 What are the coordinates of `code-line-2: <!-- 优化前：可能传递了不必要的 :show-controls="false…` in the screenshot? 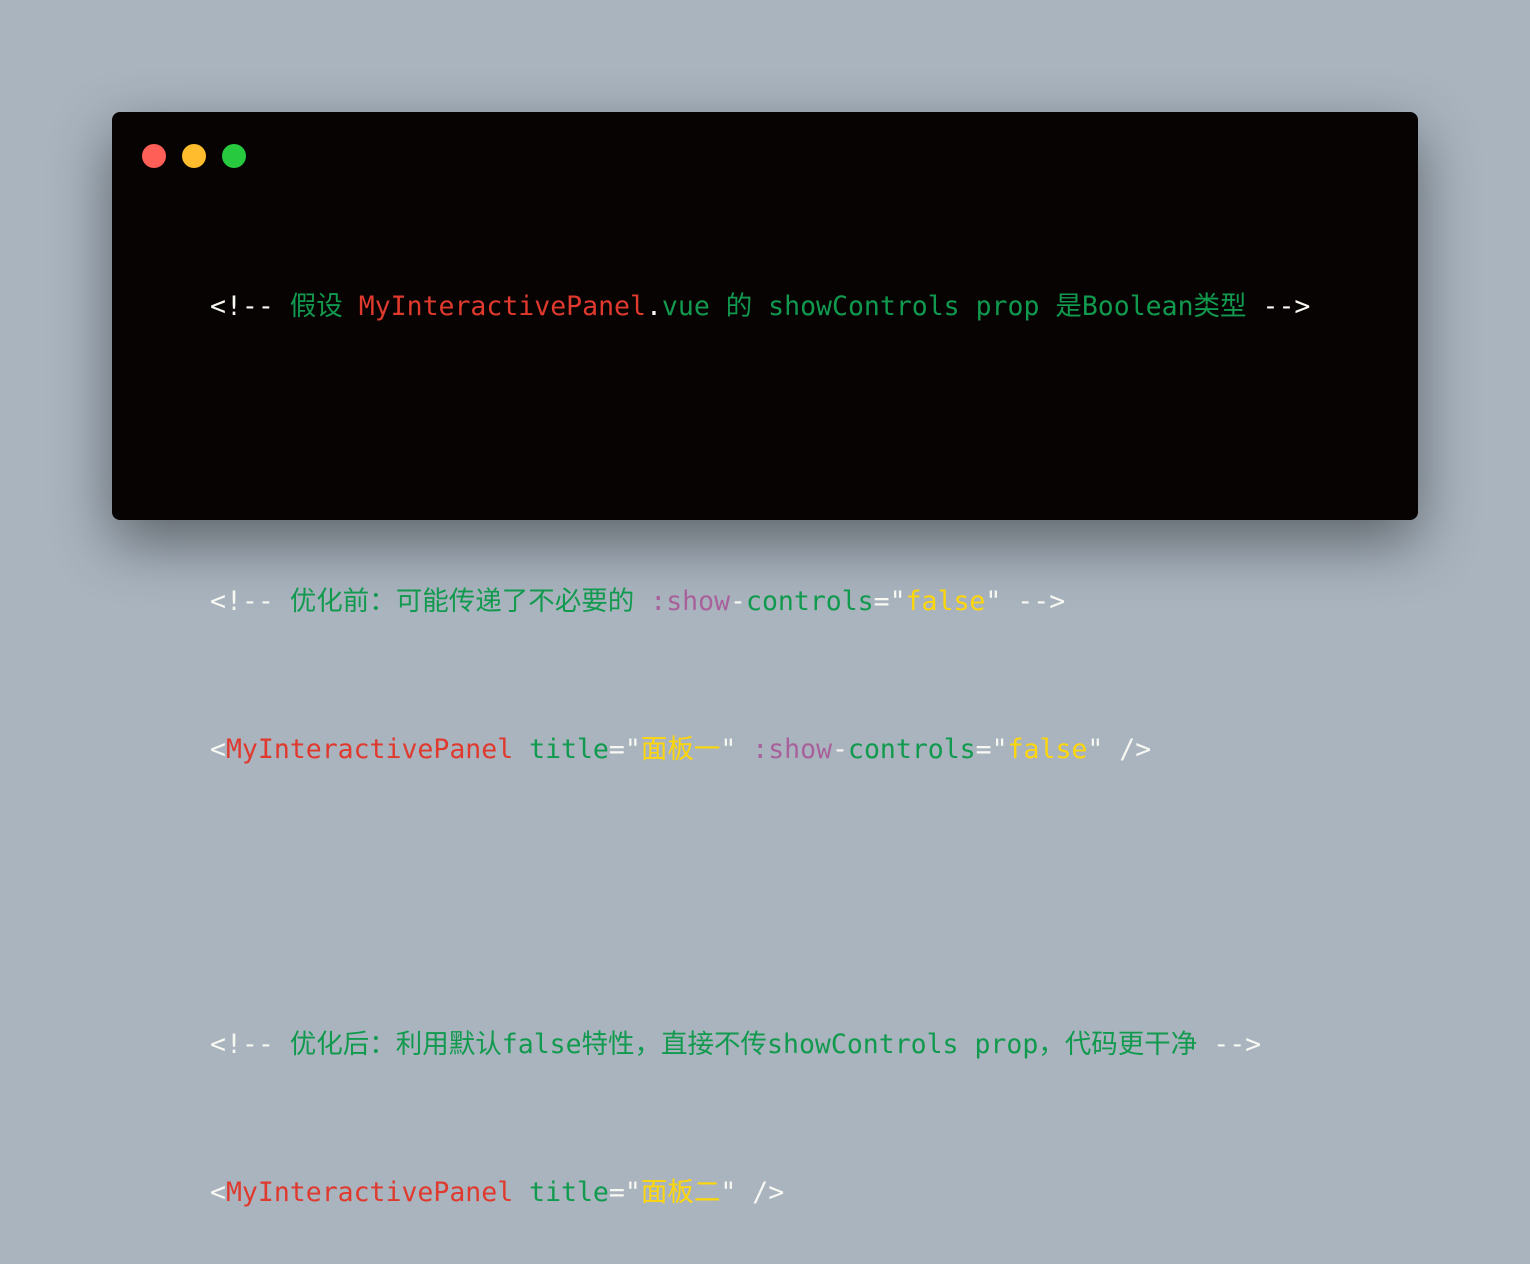 It's located at (760, 601).